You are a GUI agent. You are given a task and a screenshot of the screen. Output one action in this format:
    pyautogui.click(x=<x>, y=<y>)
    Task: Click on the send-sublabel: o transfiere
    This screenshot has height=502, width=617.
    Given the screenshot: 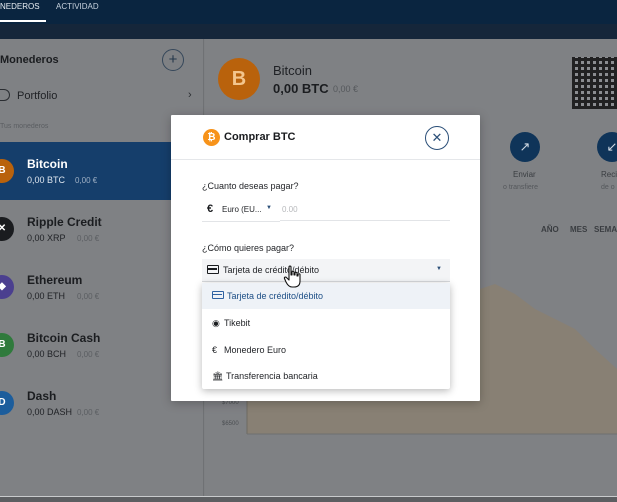 What is the action you would take?
    pyautogui.click(x=521, y=187)
    